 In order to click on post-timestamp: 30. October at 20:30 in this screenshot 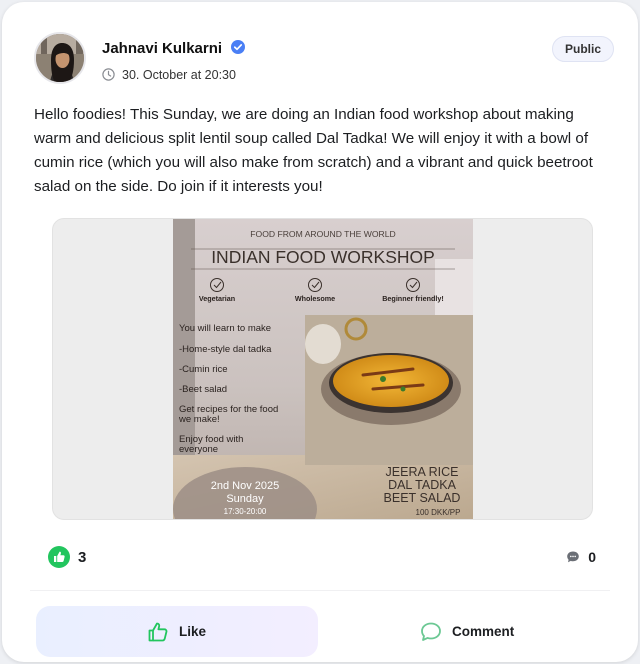, I will do `click(179, 75)`.